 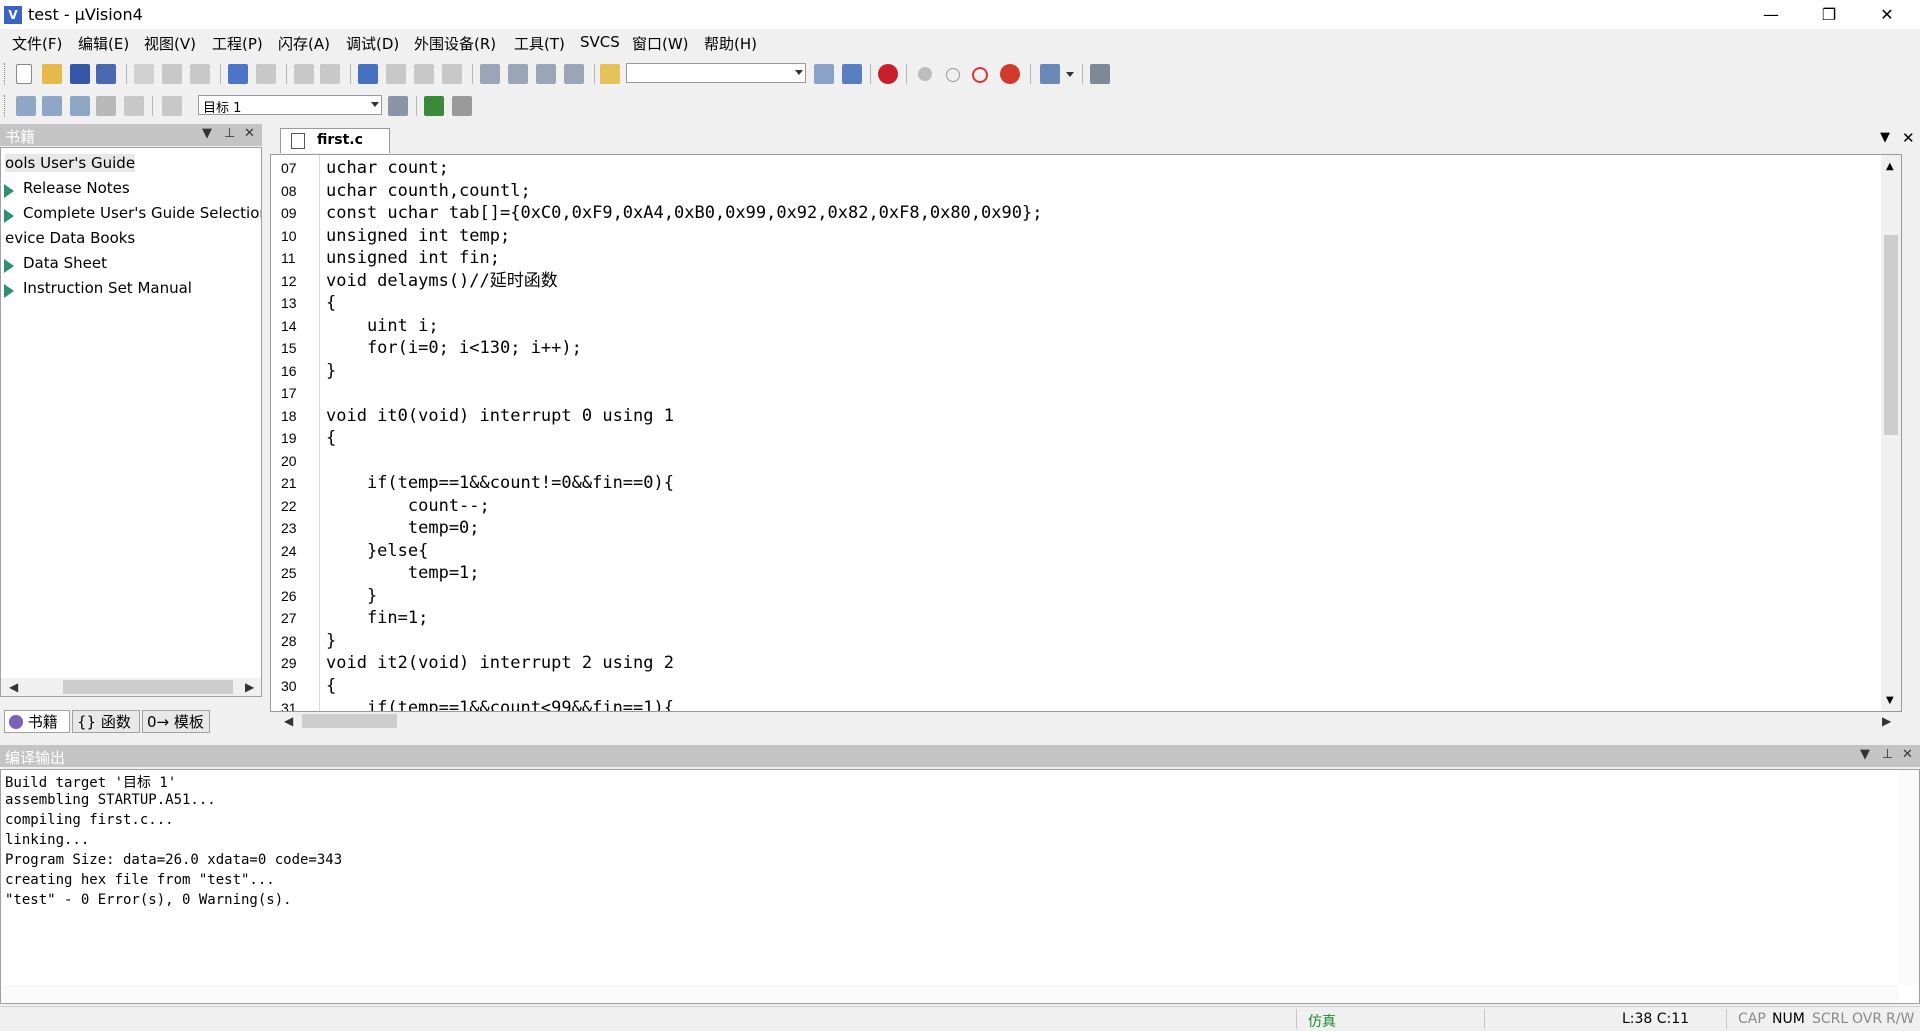 I want to click on editor-vscrollbar: ▲ ▼, so click(x=1891, y=433).